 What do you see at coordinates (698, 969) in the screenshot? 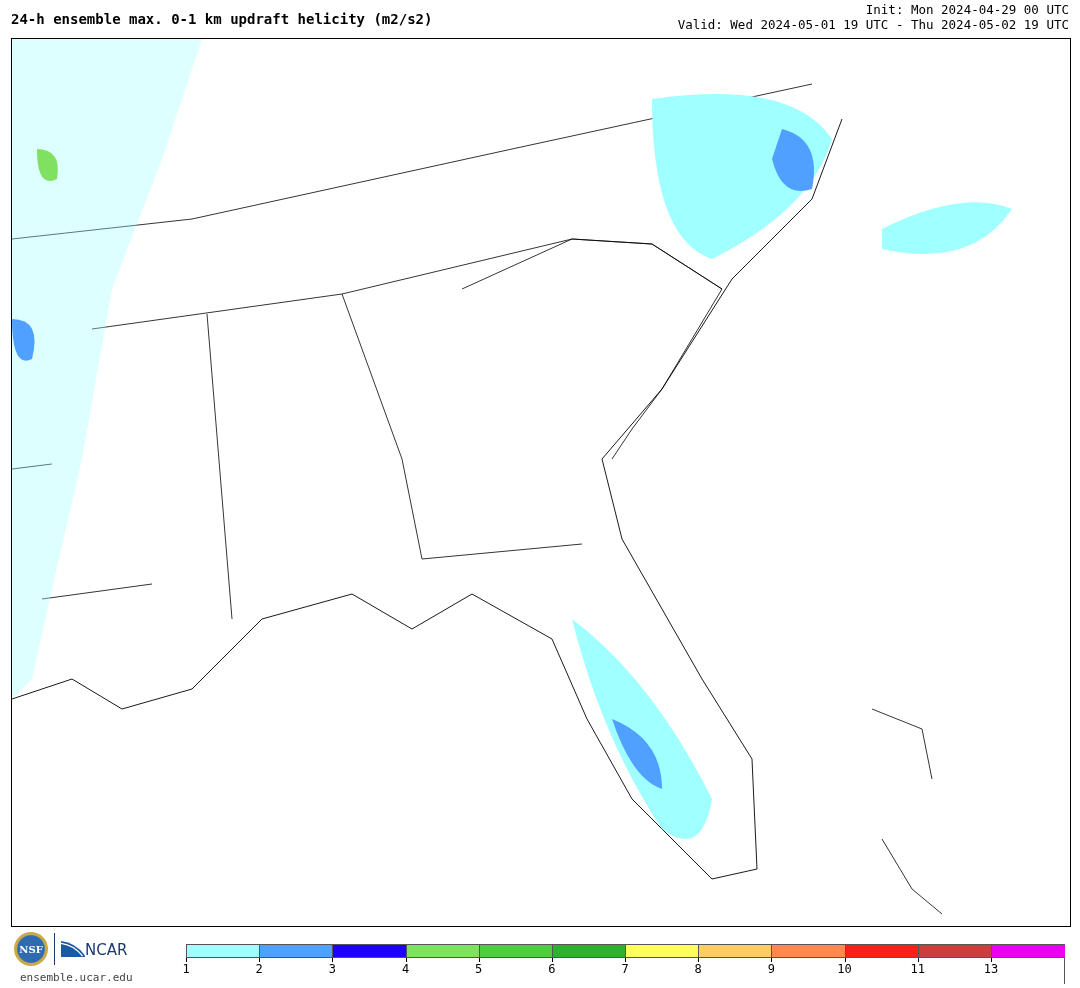
I see `tick-label: 8` at bounding box center [698, 969].